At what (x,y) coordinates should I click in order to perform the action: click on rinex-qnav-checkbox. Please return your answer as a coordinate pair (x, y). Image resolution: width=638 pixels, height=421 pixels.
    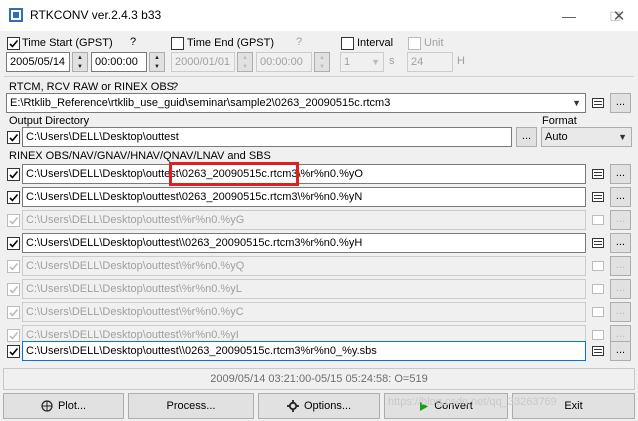
    Looking at the image, I should click on (13, 266).